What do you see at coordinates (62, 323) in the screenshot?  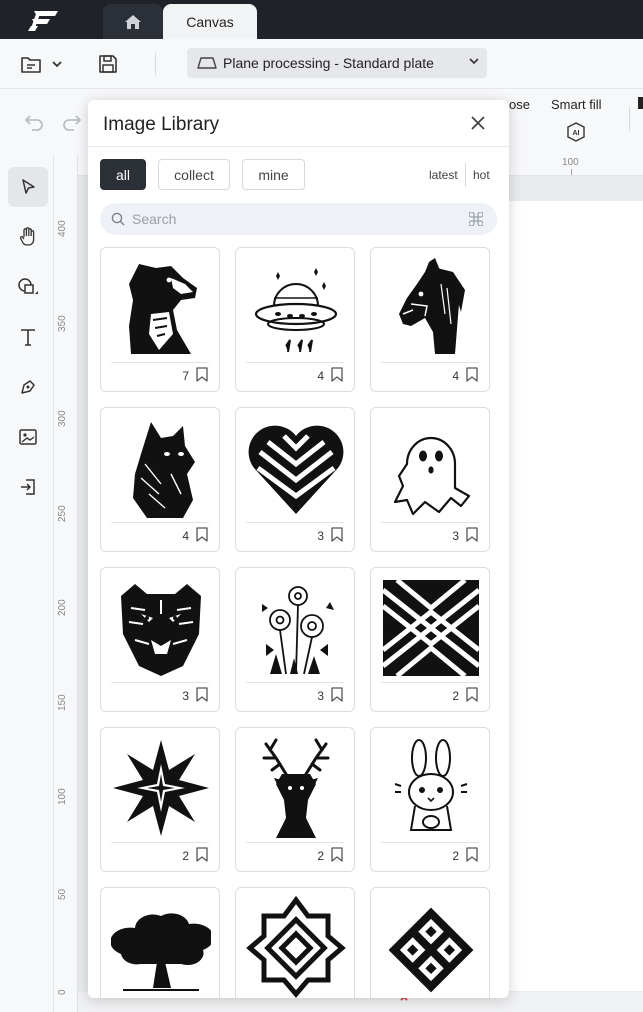 I see `ruler-label: 350` at bounding box center [62, 323].